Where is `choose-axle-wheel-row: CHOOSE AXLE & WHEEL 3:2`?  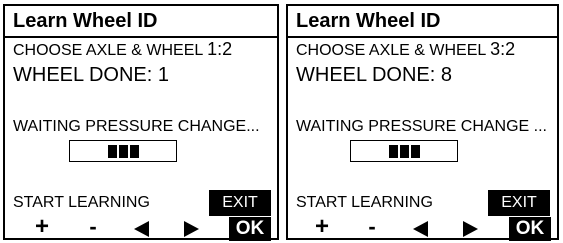 choose-axle-wheel-row: CHOOSE AXLE & WHEEL 3:2 is located at coordinates (405, 50).